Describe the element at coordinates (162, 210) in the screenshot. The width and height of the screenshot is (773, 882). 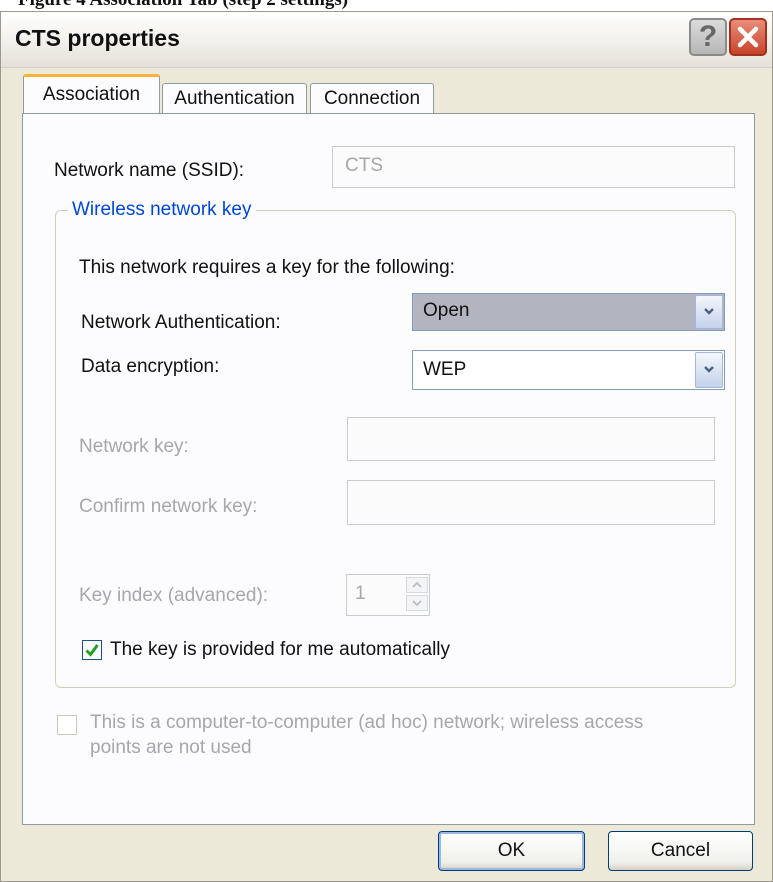
I see `group-title: Wireless network key` at that location.